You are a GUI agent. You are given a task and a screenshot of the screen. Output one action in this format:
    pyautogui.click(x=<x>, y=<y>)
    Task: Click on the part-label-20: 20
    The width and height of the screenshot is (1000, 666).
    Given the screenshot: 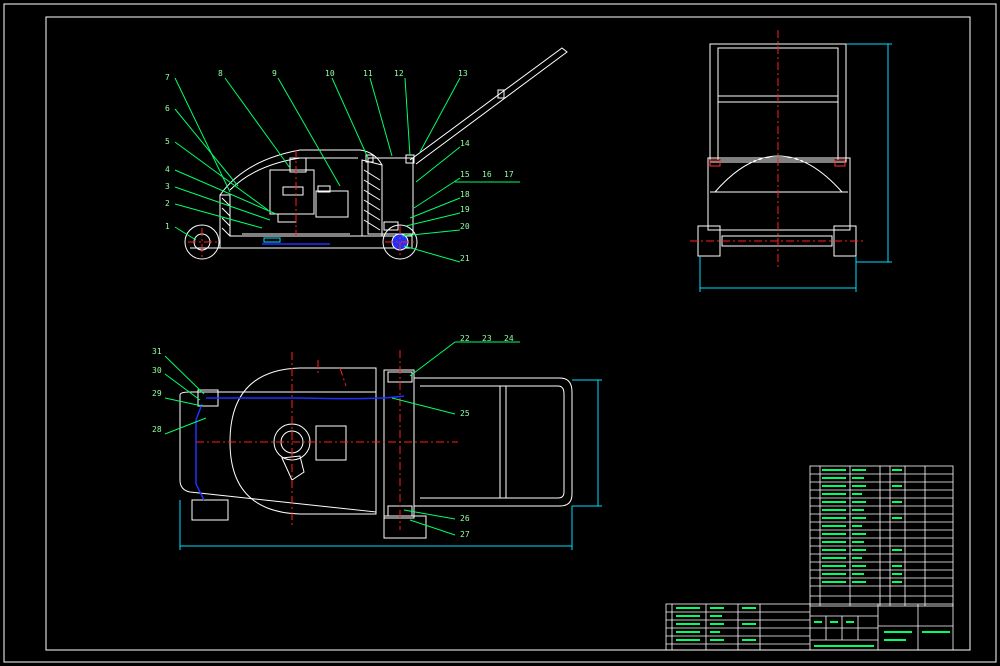 What is the action you would take?
    pyautogui.click(x=465, y=226)
    